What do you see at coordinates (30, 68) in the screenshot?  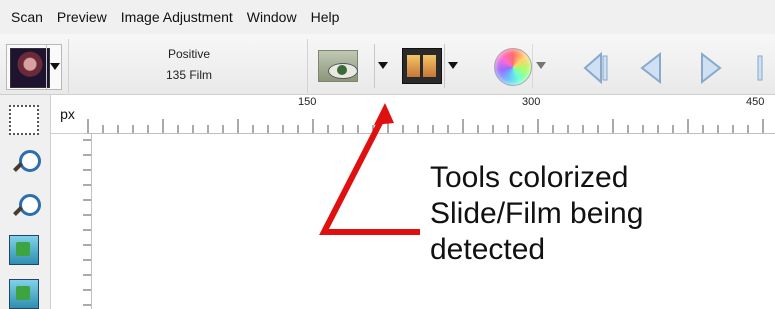 I see `film-thumbnail-icon` at bounding box center [30, 68].